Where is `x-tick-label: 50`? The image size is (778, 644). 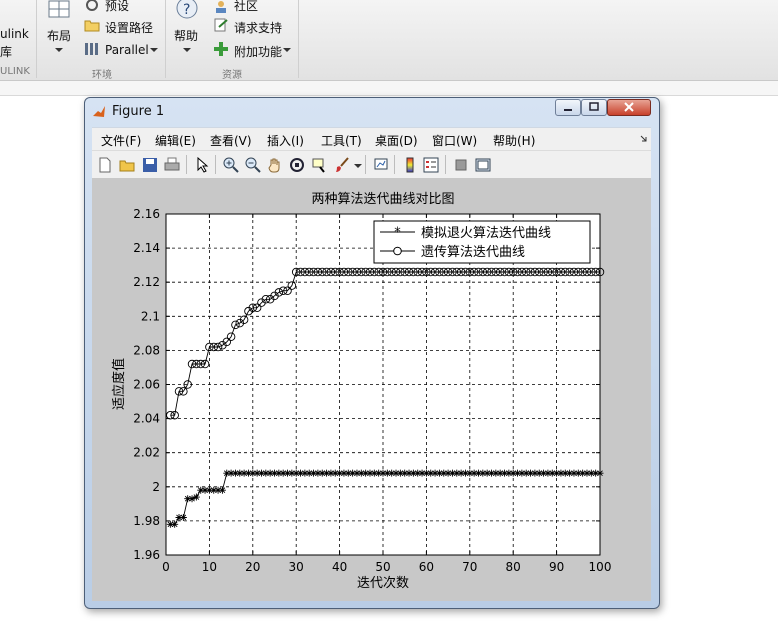
x-tick-label: 50 is located at coordinates (382, 567).